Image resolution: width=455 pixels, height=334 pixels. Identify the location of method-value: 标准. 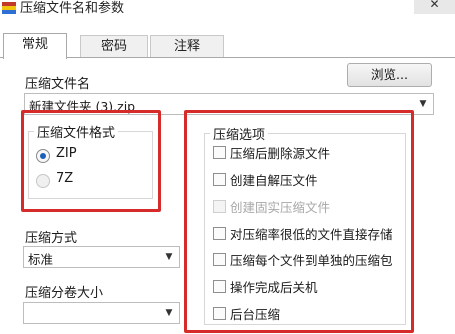
(41, 259).